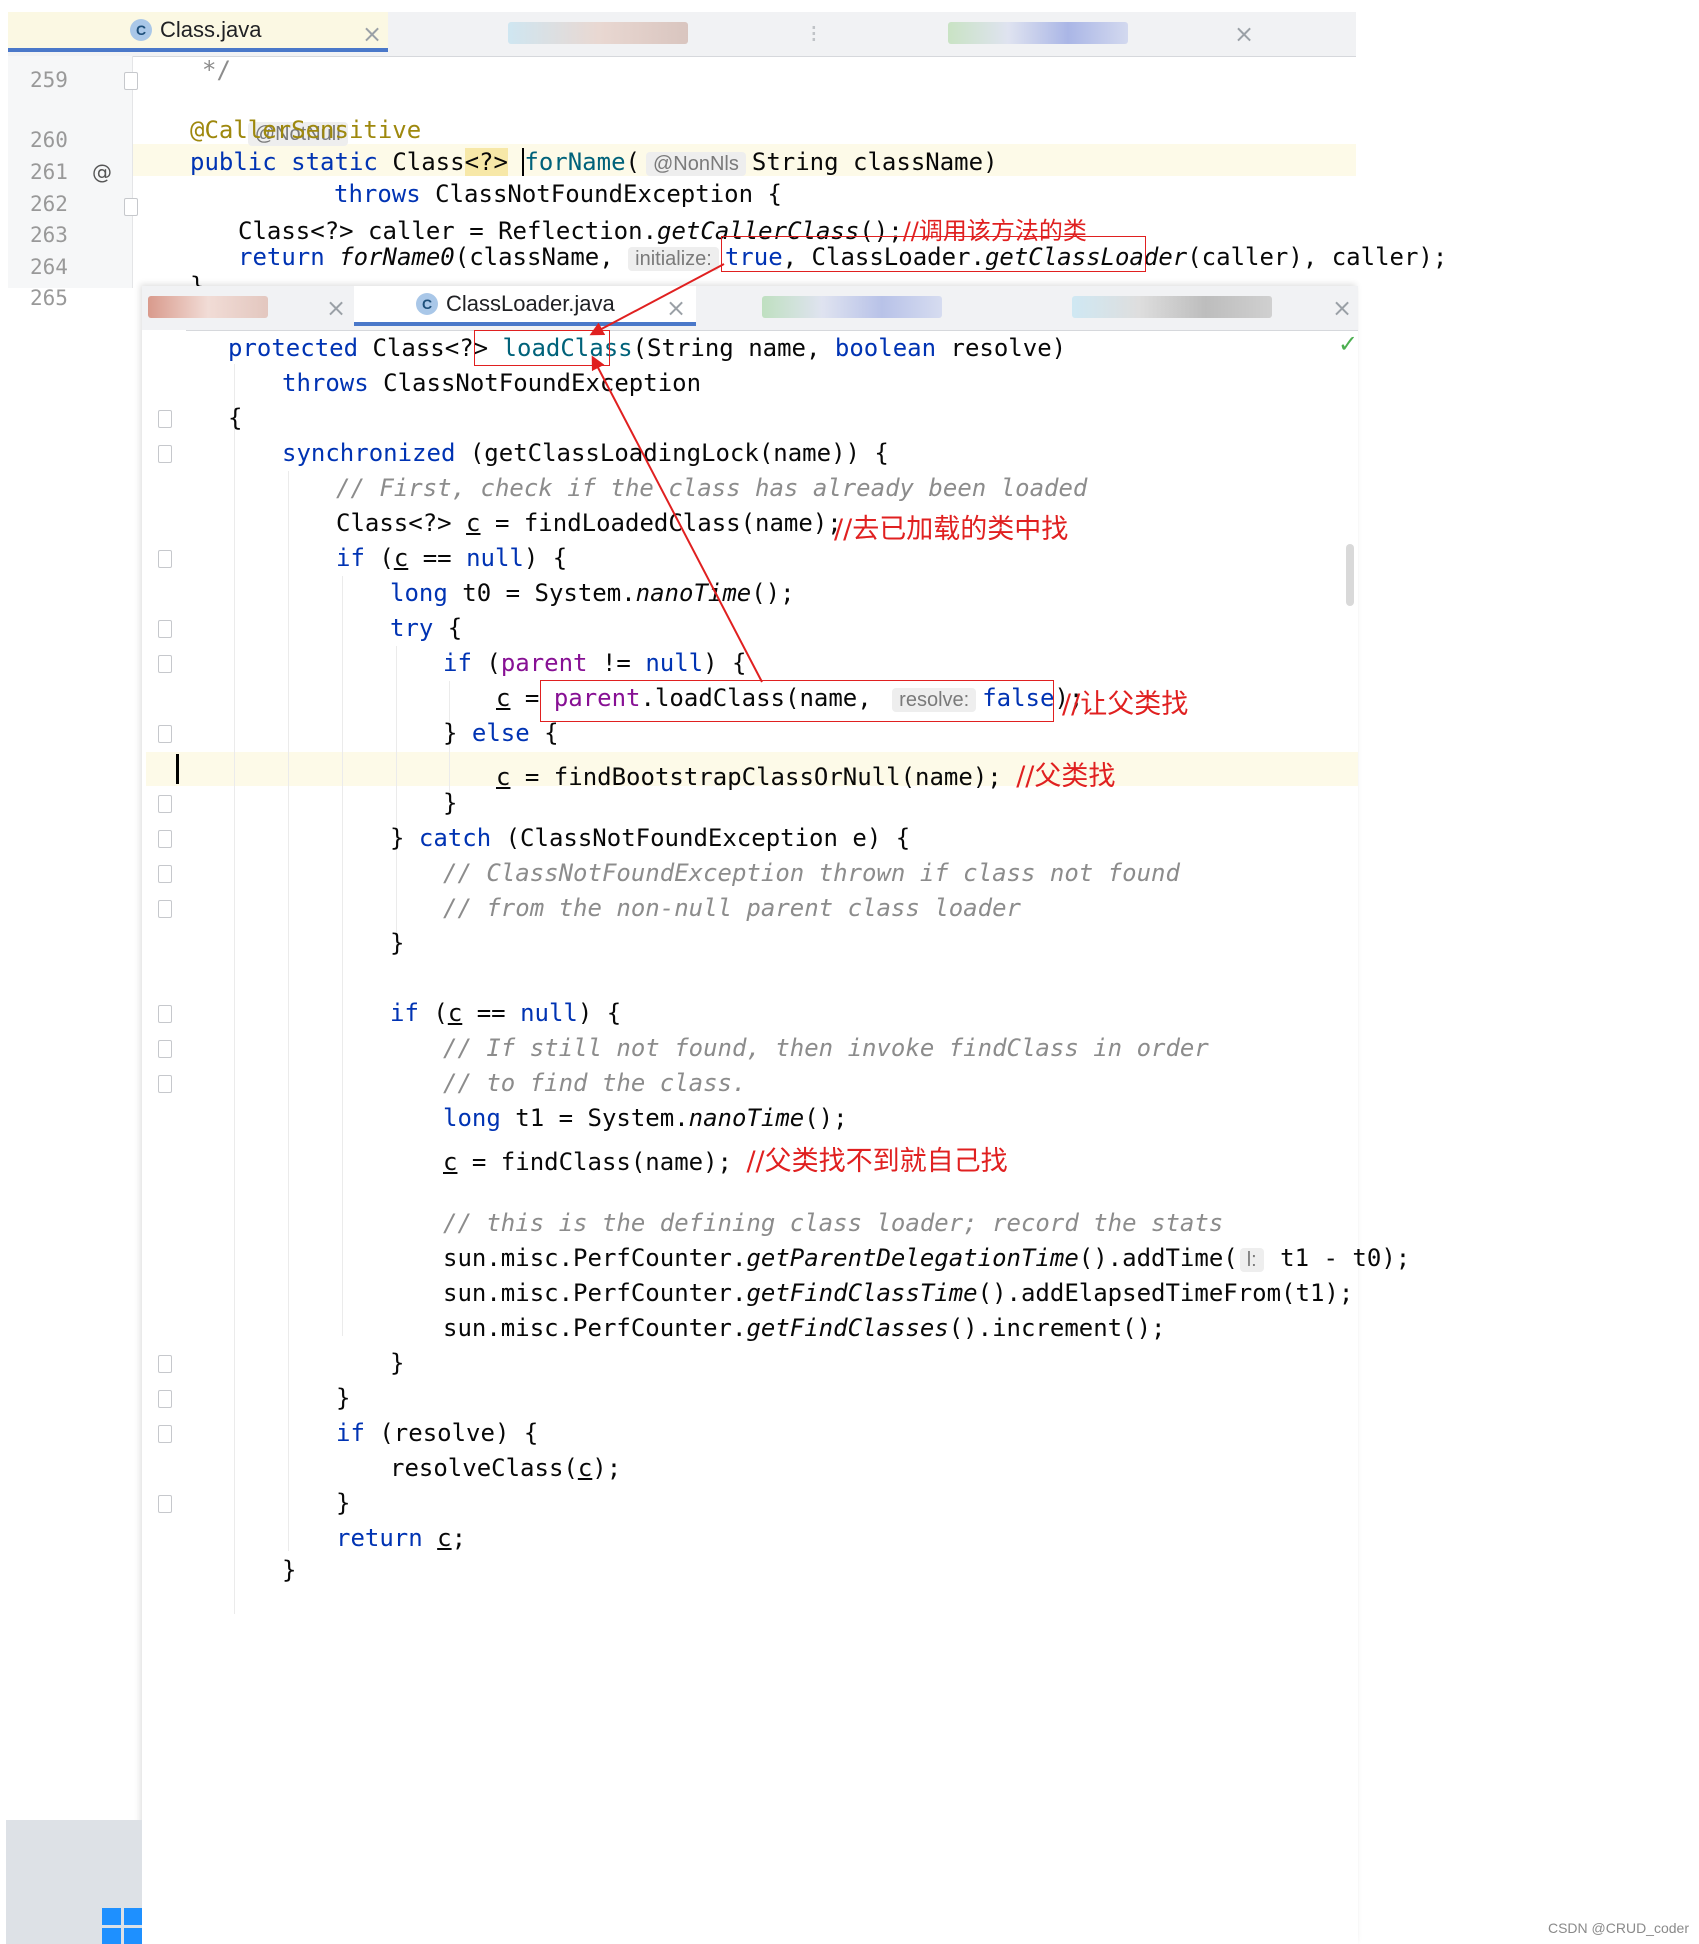 The width and height of the screenshot is (1699, 1944). Describe the element at coordinates (73, 183) in the screenshot. I see `line-number-gutter: 259 260 261 @ 262 263 264 265` at that location.